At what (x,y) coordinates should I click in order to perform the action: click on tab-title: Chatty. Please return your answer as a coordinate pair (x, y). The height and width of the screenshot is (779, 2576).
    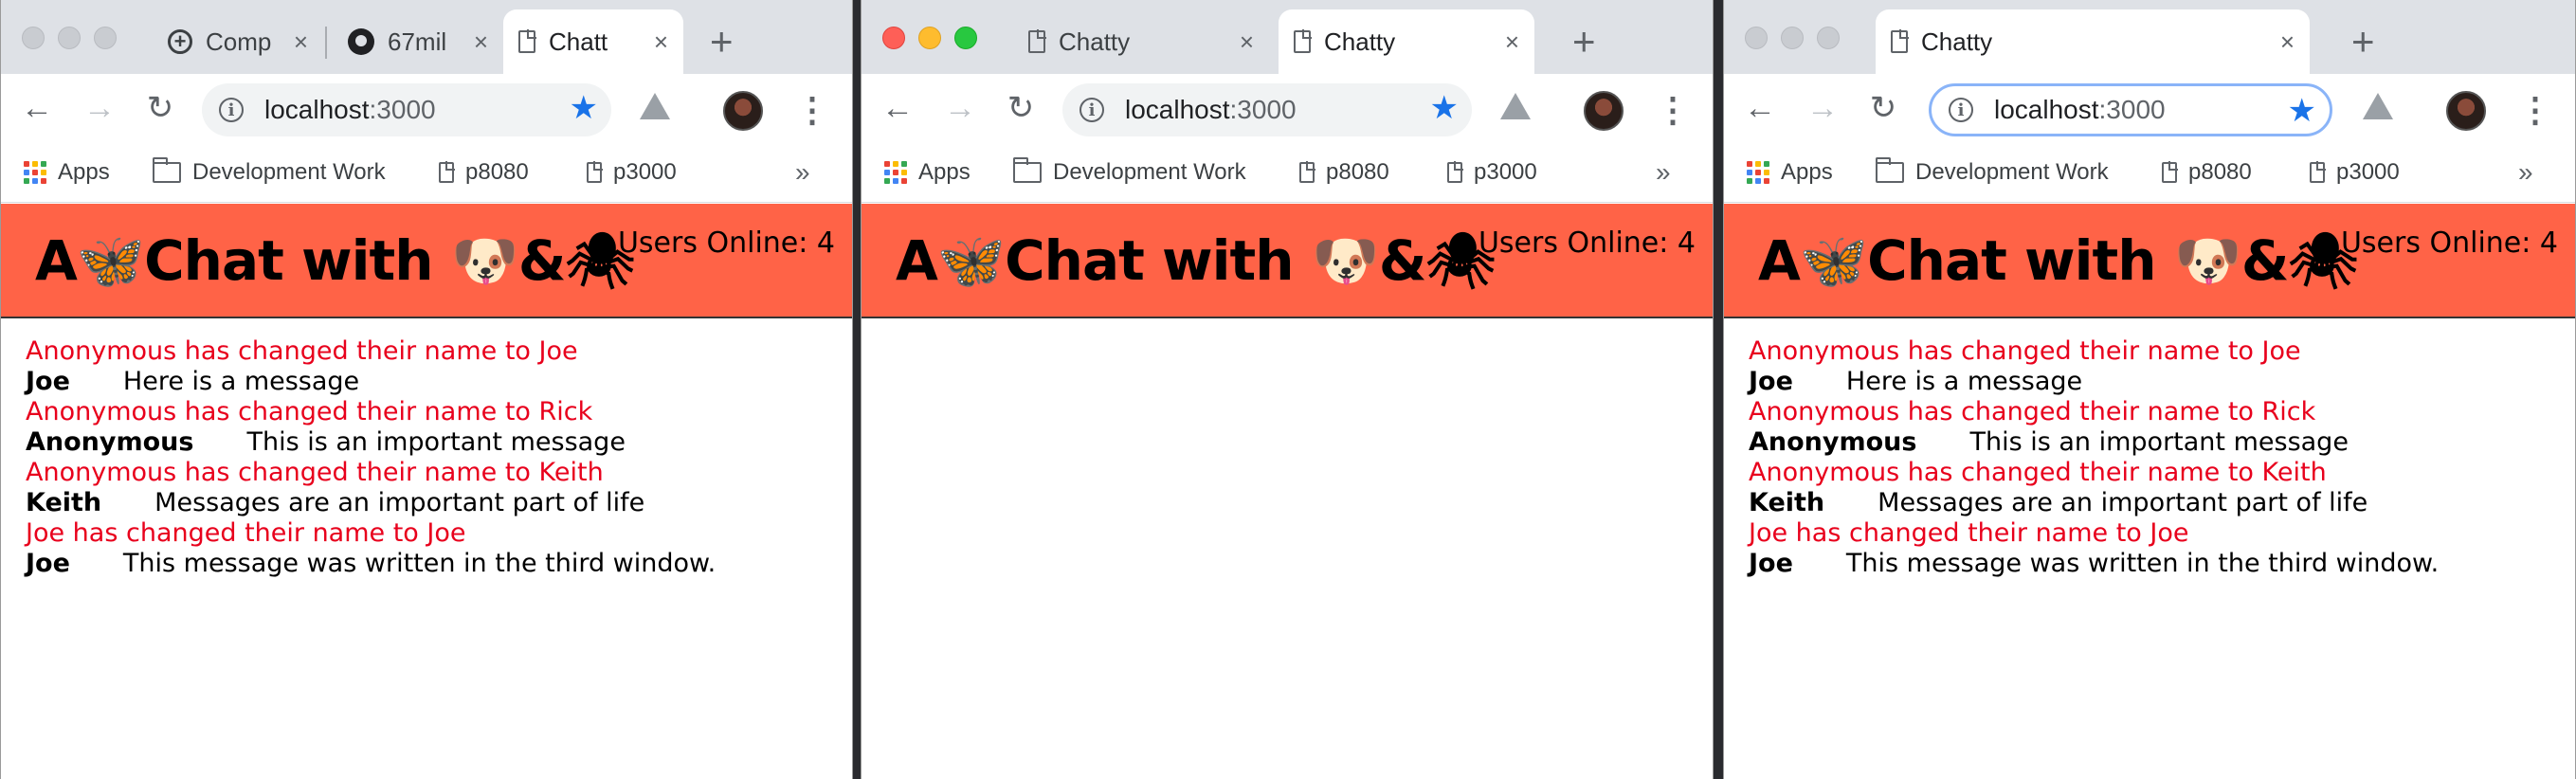
    Looking at the image, I should click on (1095, 41).